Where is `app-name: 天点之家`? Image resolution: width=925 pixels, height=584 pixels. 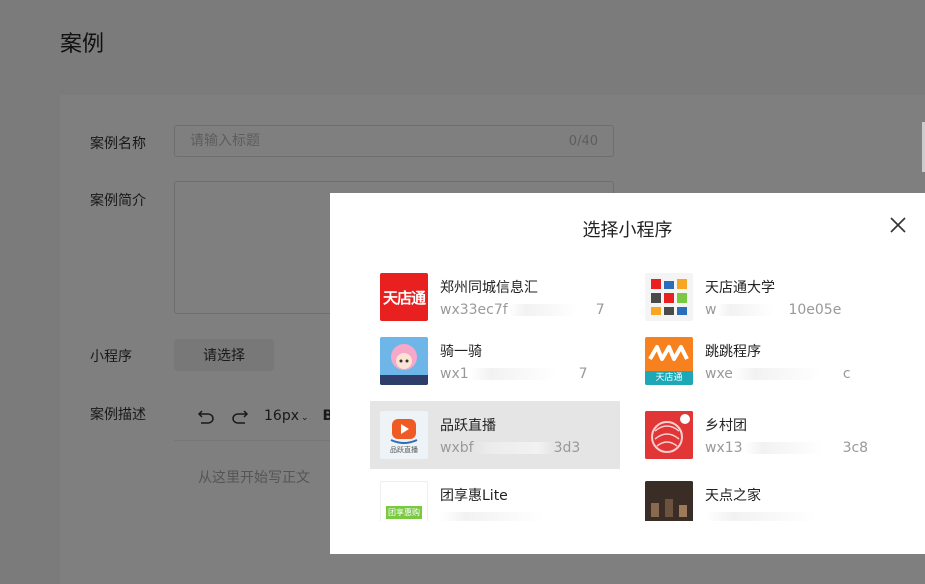 app-name: 天点之家 is located at coordinates (733, 495).